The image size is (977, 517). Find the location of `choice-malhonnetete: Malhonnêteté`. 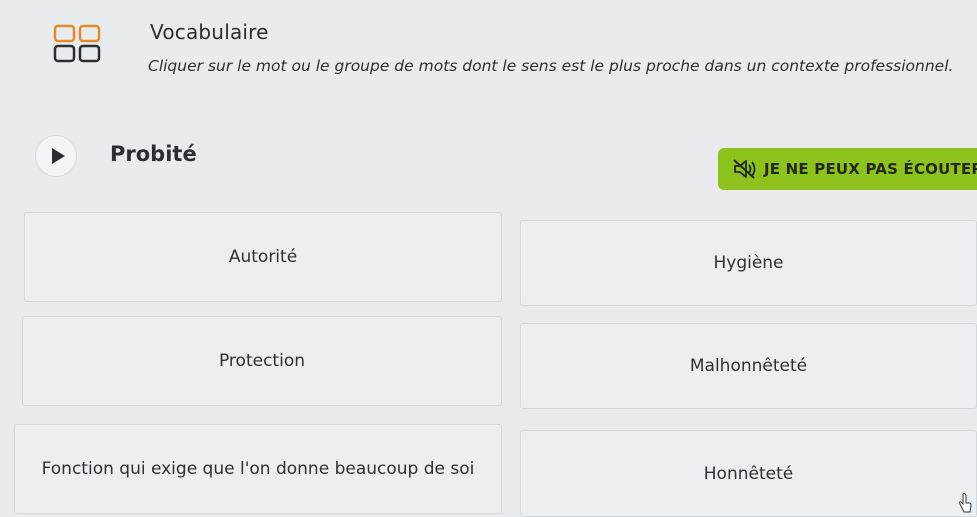

choice-malhonnetete: Malhonnêteté is located at coordinates (748, 366).